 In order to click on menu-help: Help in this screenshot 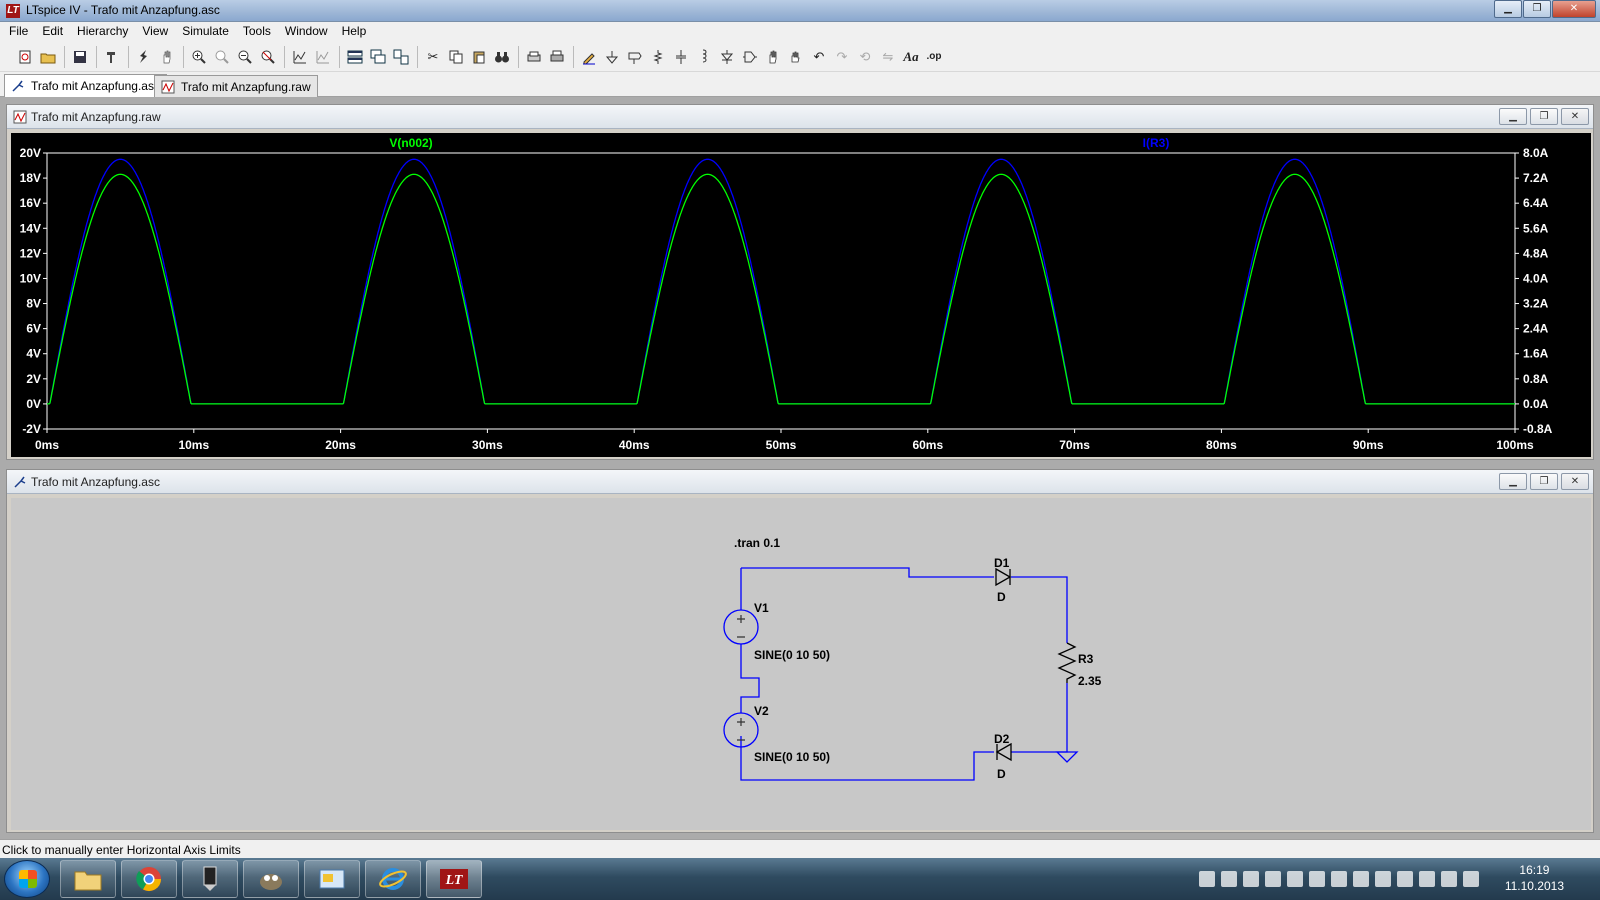, I will do `click(354, 32)`.